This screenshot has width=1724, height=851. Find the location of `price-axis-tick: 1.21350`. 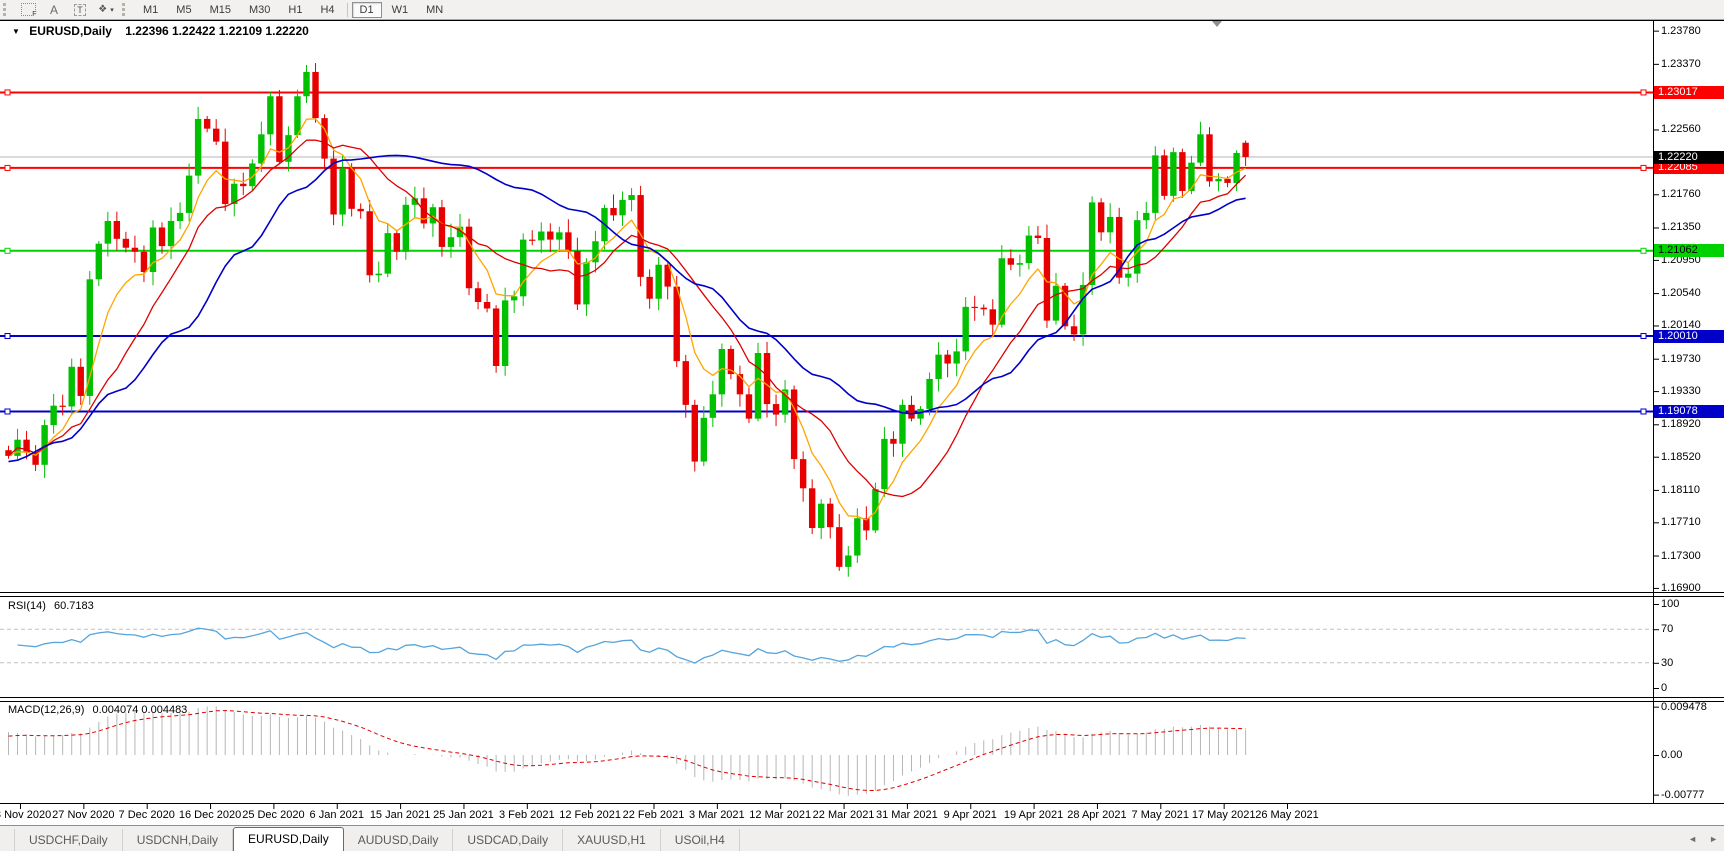

price-axis-tick: 1.21350 is located at coordinates (1681, 227).